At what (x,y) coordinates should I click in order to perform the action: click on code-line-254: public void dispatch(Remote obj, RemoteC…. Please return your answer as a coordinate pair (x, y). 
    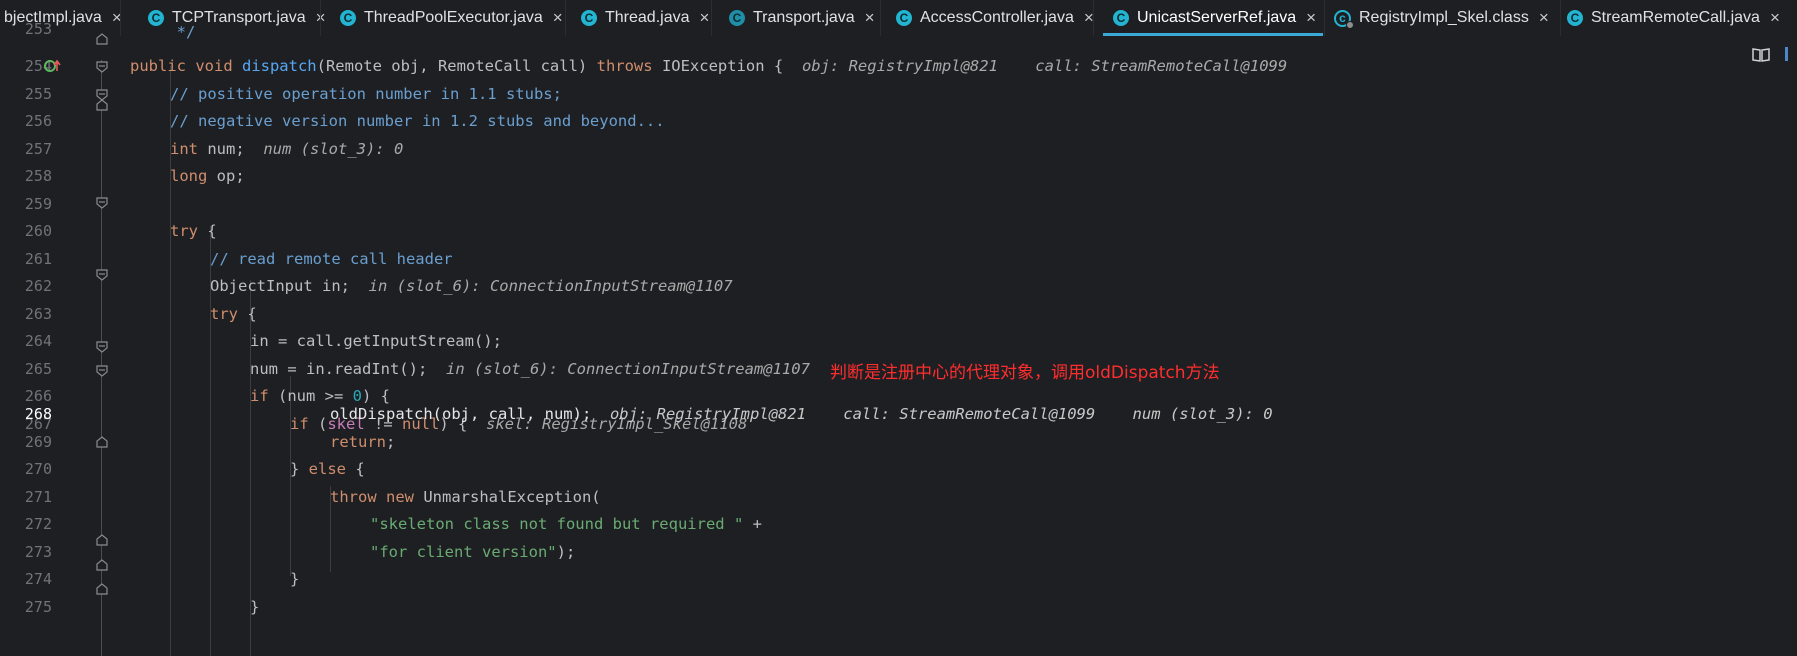
    Looking at the image, I should click on (963, 67).